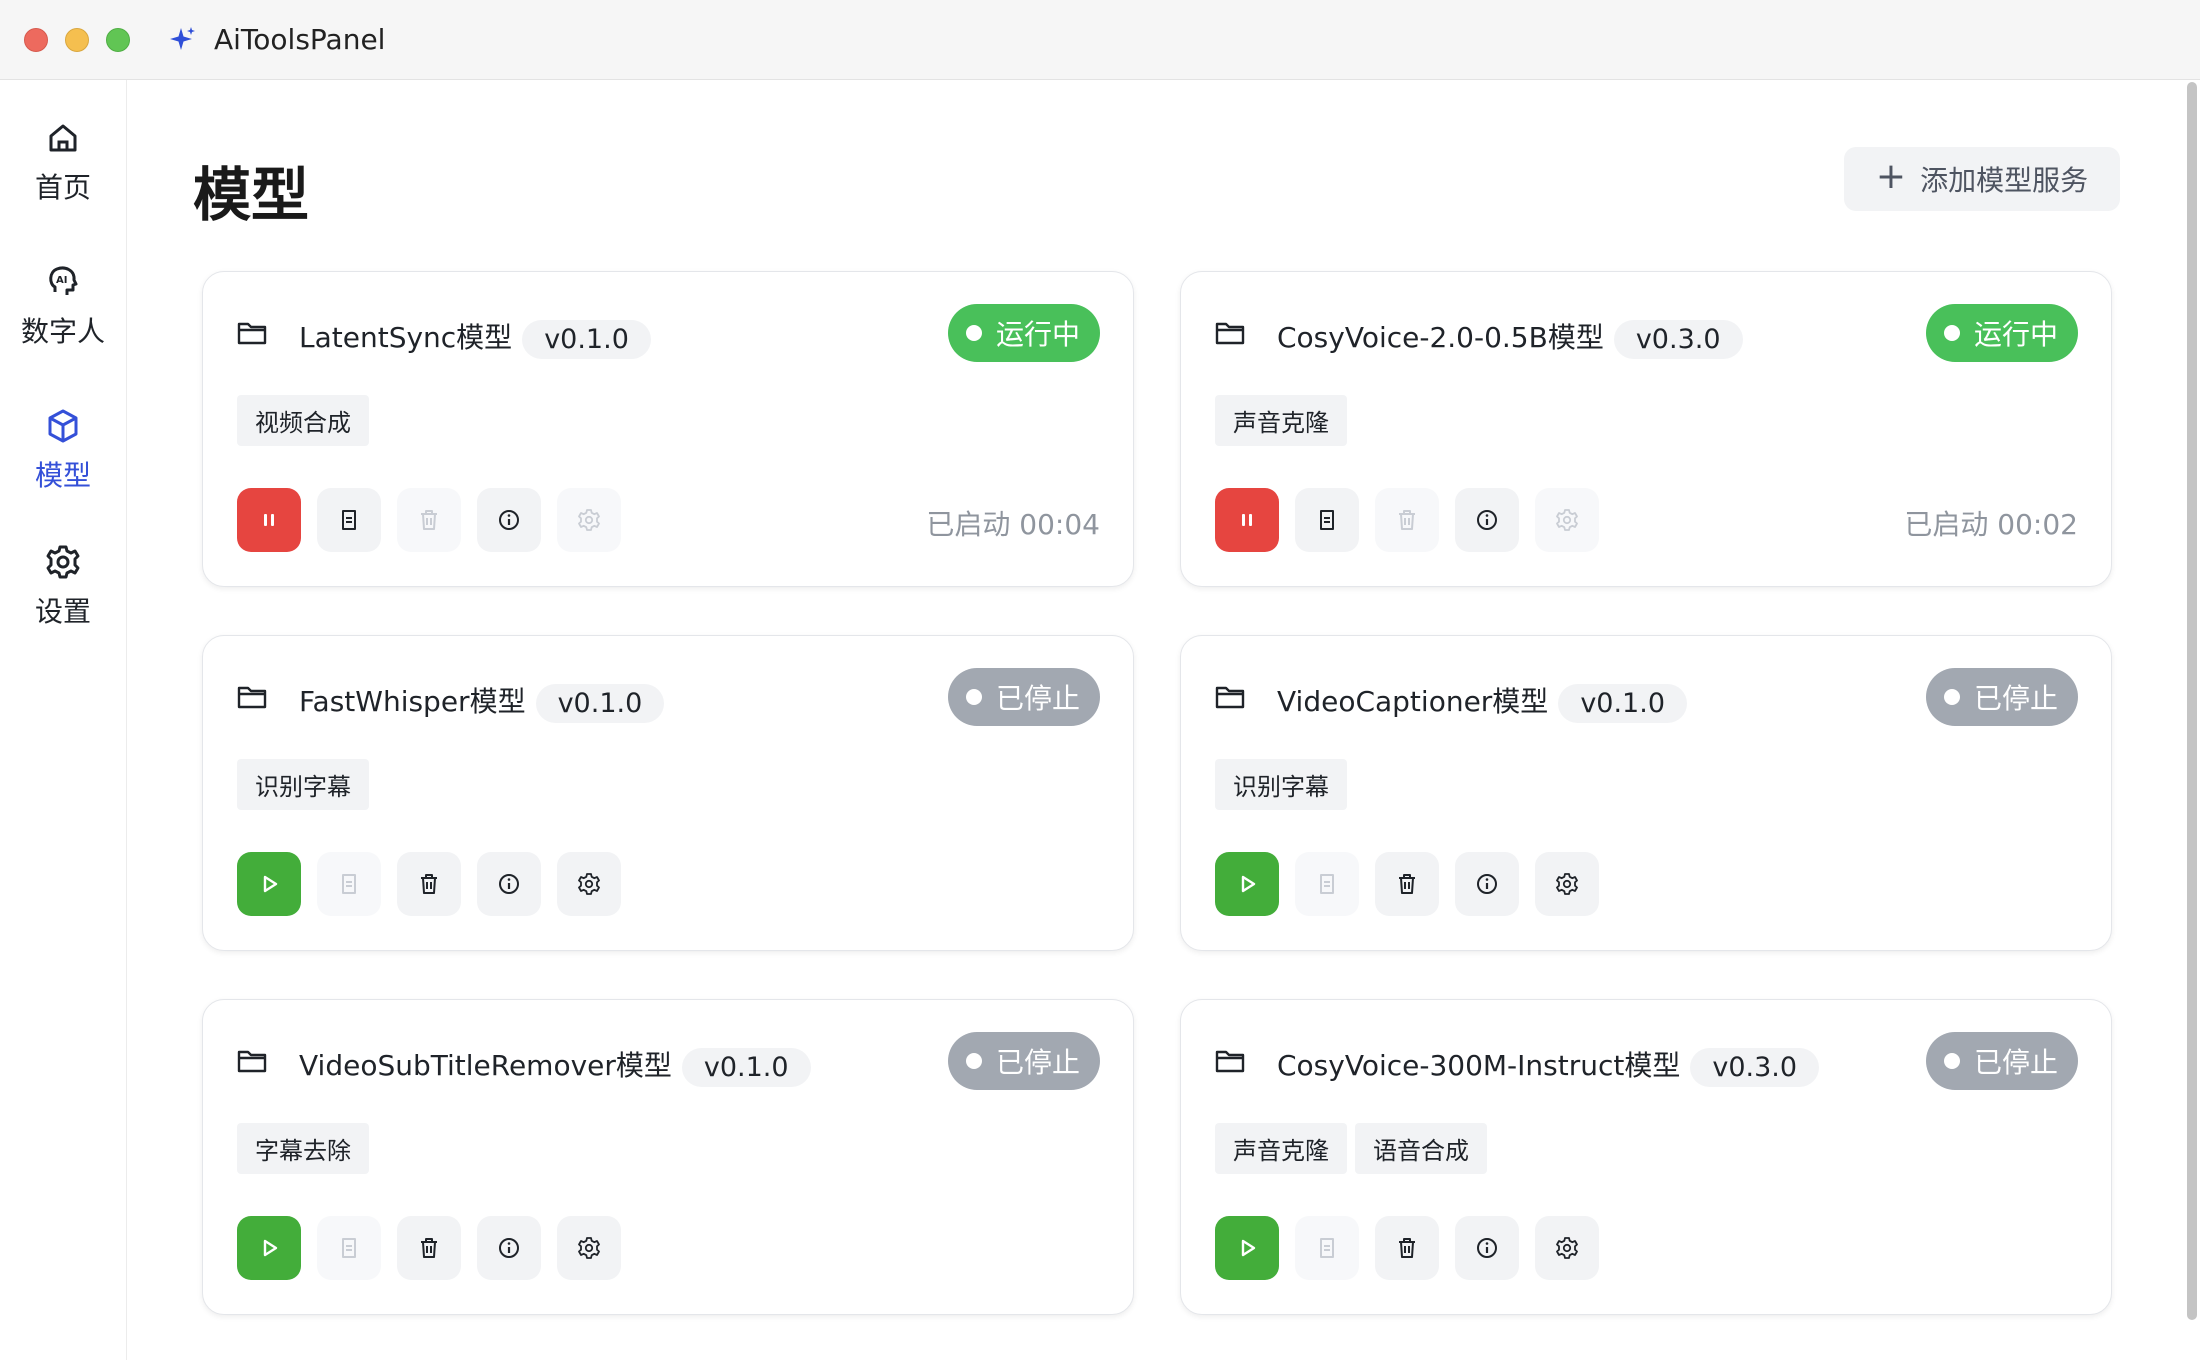  I want to click on minimize-window-button, so click(77, 39).